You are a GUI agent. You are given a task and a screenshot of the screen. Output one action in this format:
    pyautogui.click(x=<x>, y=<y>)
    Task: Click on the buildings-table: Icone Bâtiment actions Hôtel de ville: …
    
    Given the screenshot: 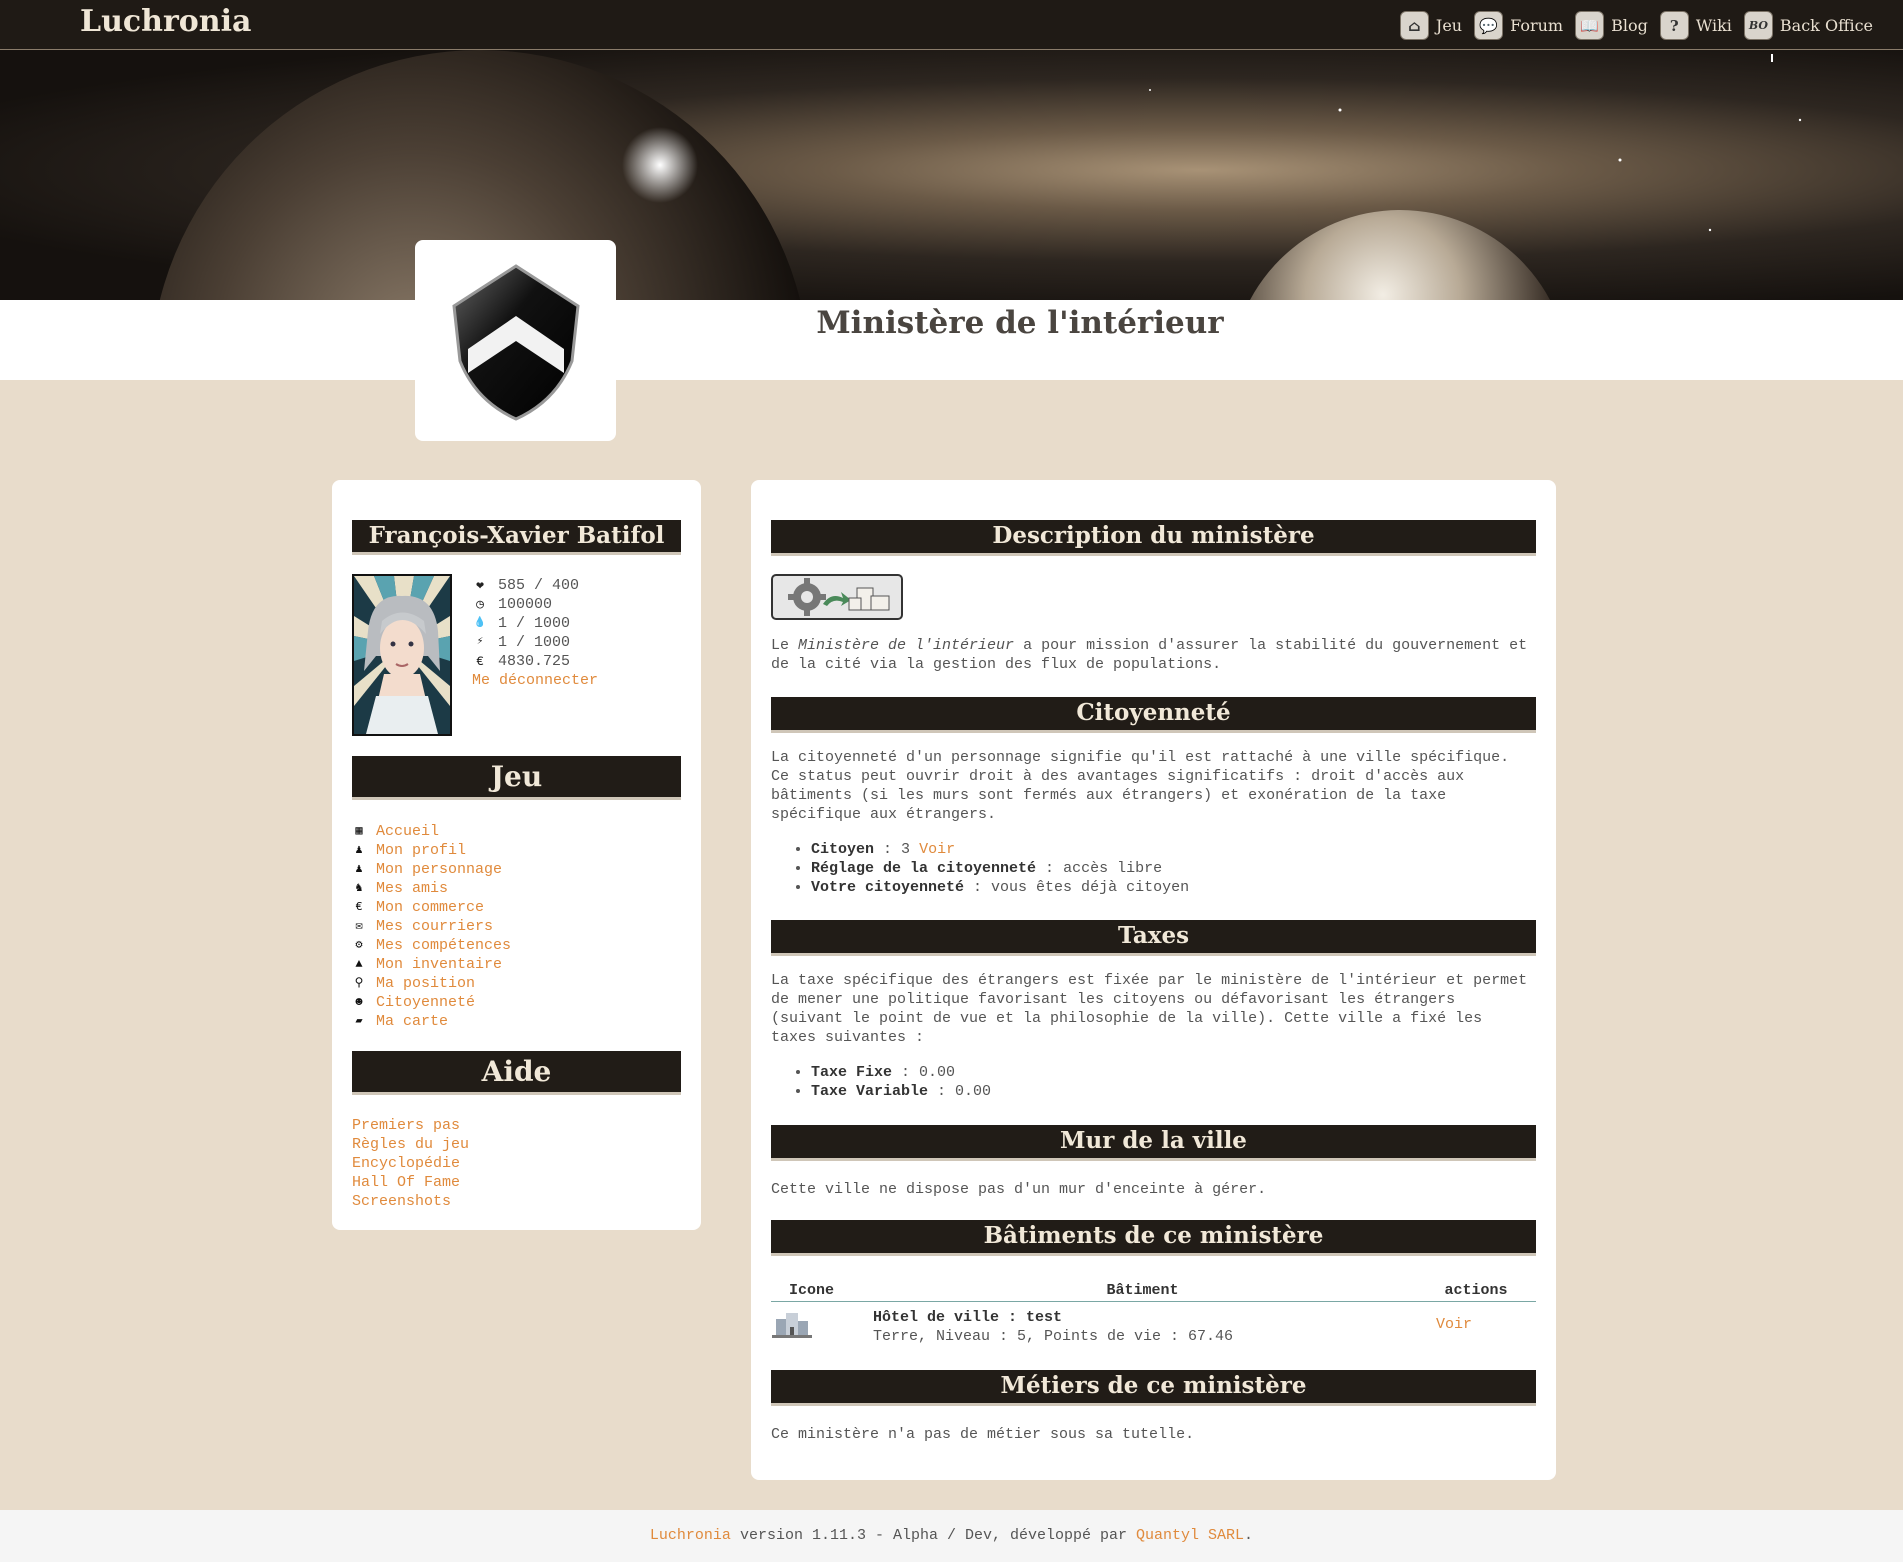 What is the action you would take?
    pyautogui.click(x=1153, y=1313)
    